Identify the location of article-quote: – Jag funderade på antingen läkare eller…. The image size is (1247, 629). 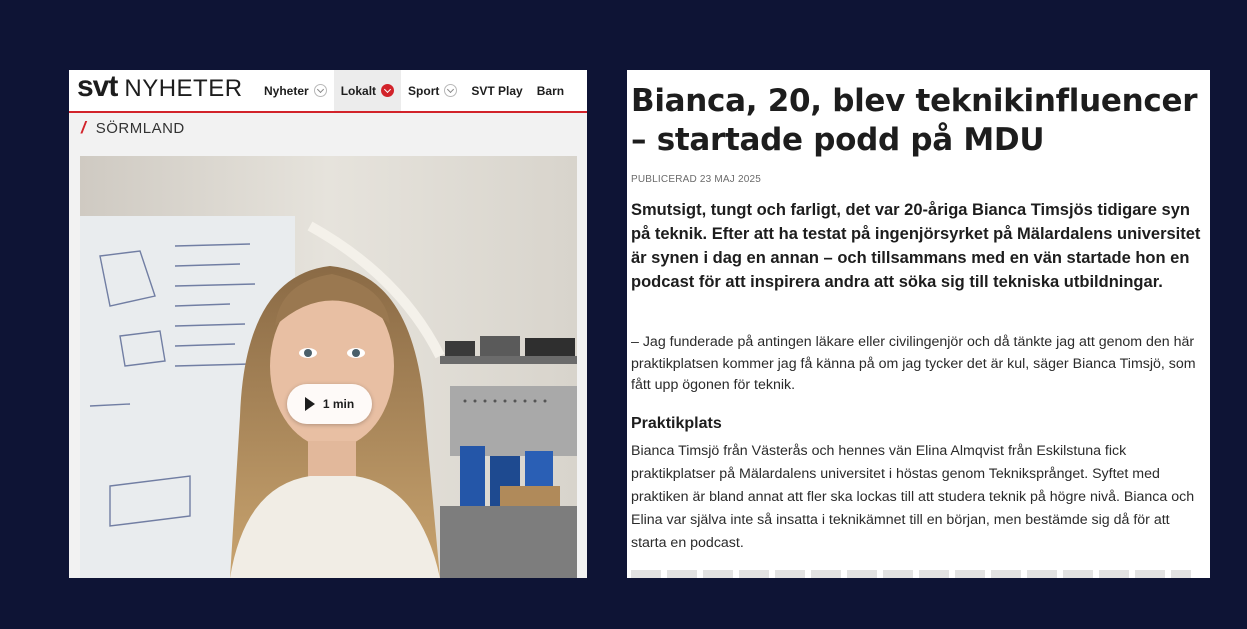
(913, 363).